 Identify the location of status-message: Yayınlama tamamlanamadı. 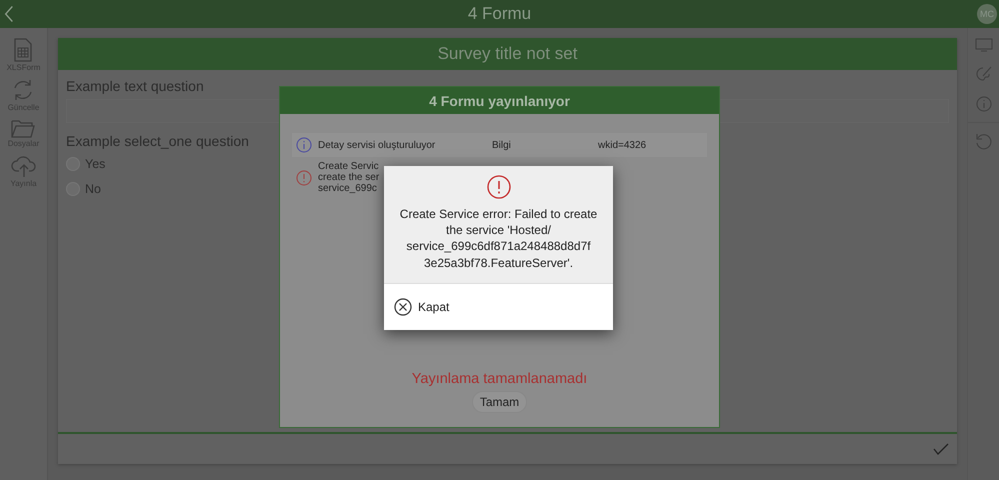
(500, 379).